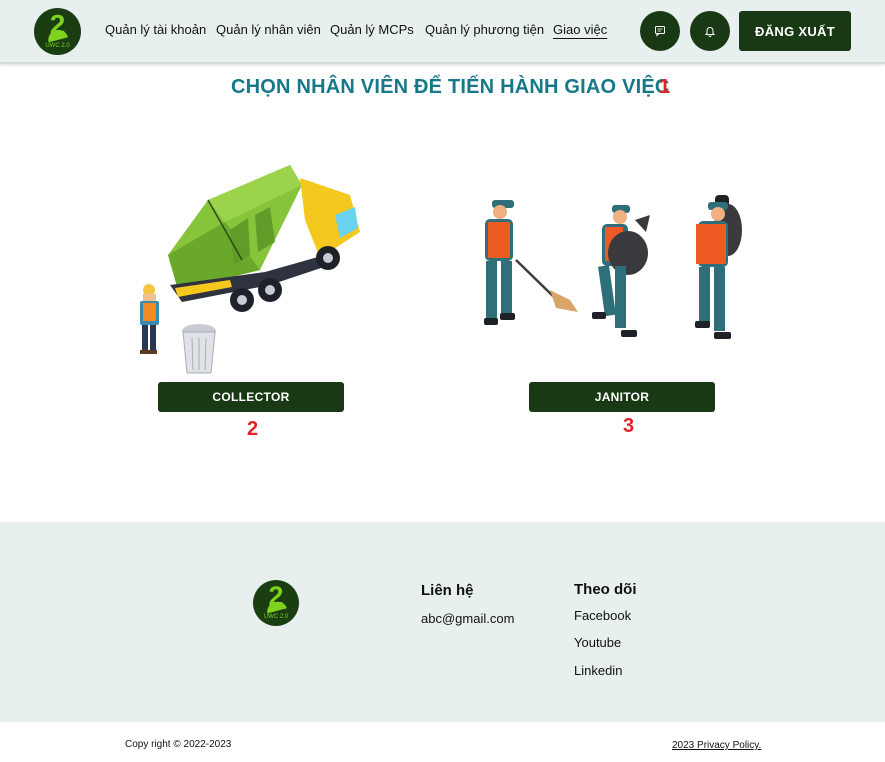  Describe the element at coordinates (597, 642) in the screenshot. I see `youtube-link: Youtube` at that location.